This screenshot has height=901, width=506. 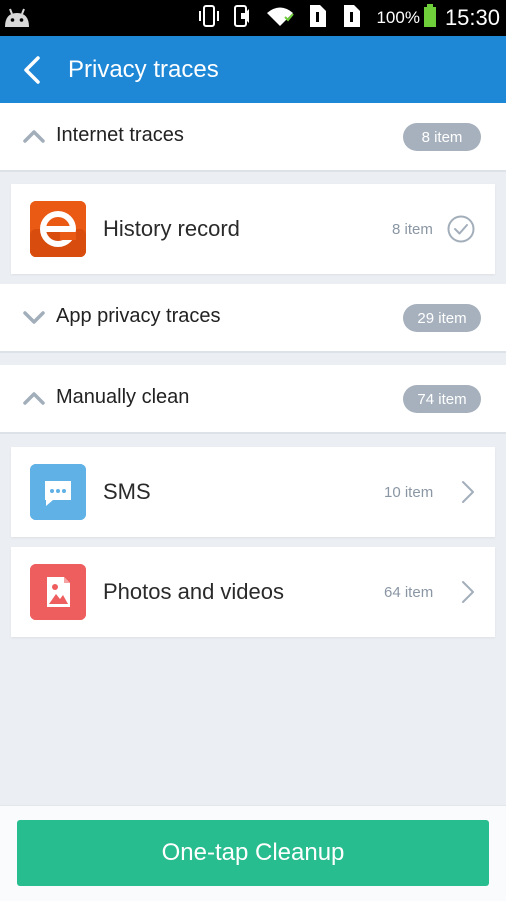 I want to click on check-icon, so click(x=461, y=229).